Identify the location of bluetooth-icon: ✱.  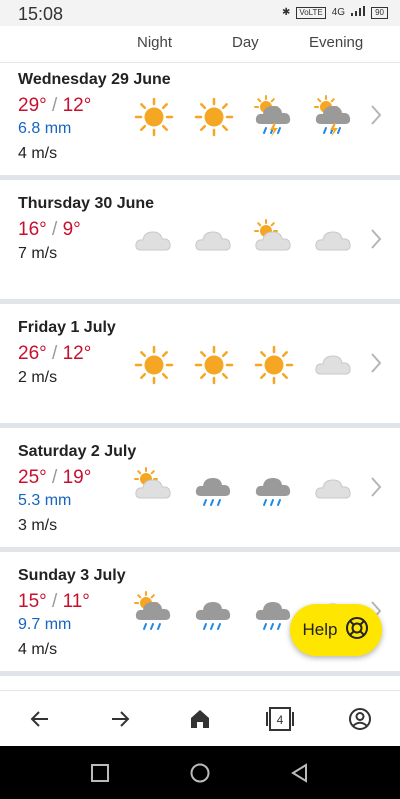
(286, 12).